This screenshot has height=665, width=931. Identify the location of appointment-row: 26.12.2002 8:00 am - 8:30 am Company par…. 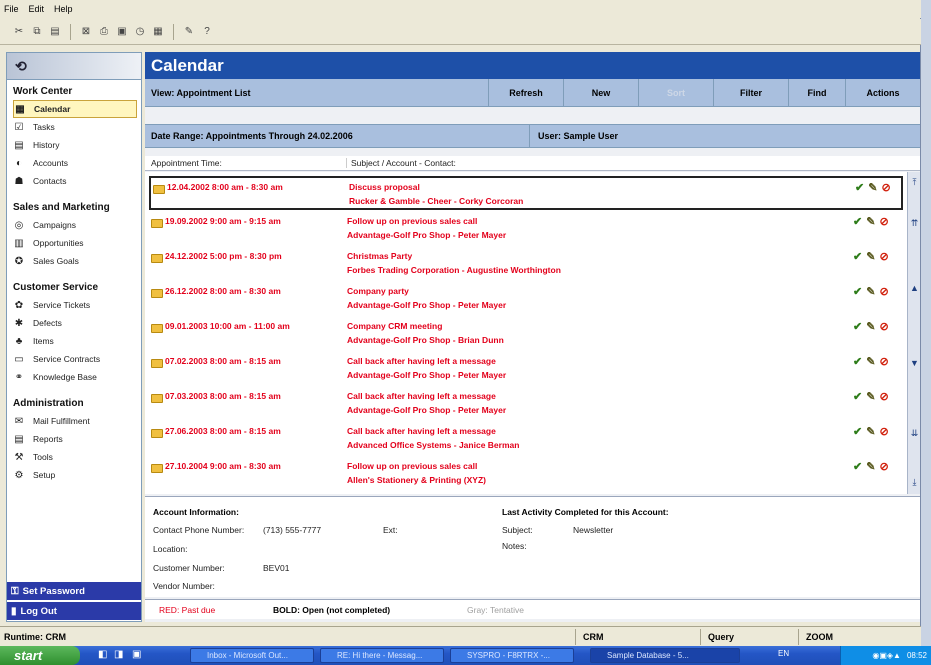
(526, 299).